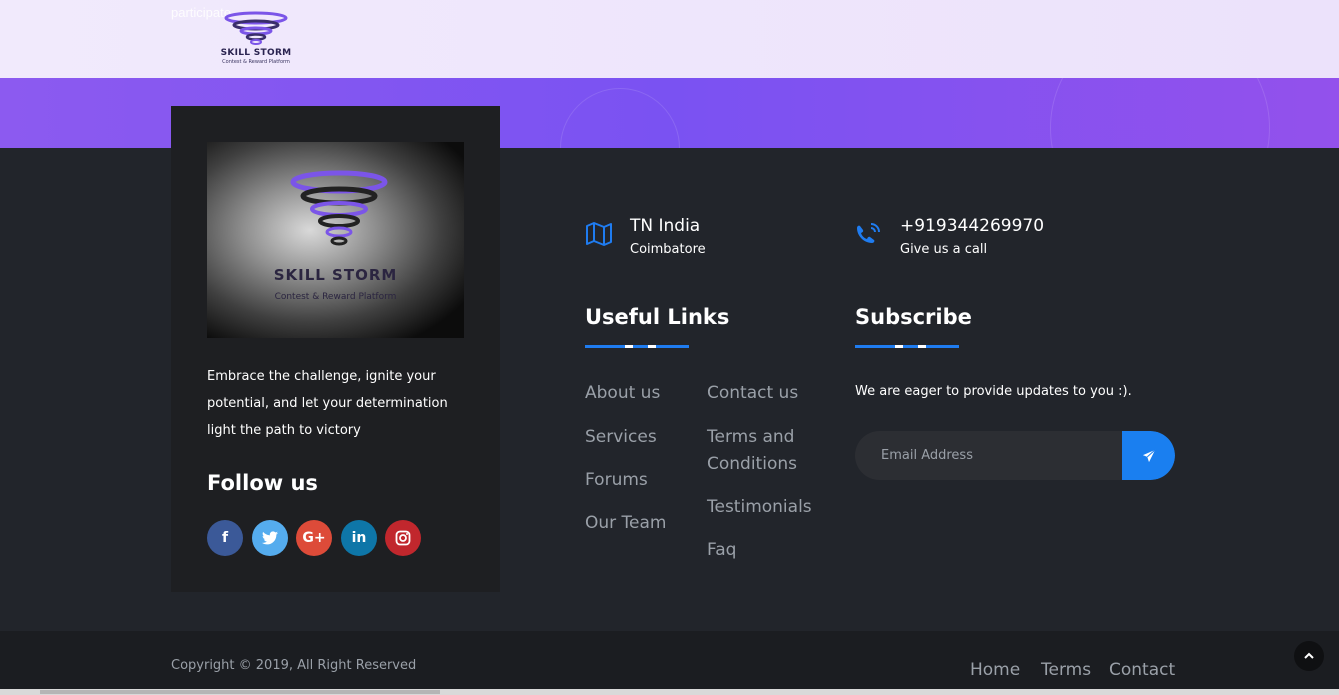 This screenshot has width=1339, height=695. I want to click on subscribe-title: Subscribe, so click(913, 317).